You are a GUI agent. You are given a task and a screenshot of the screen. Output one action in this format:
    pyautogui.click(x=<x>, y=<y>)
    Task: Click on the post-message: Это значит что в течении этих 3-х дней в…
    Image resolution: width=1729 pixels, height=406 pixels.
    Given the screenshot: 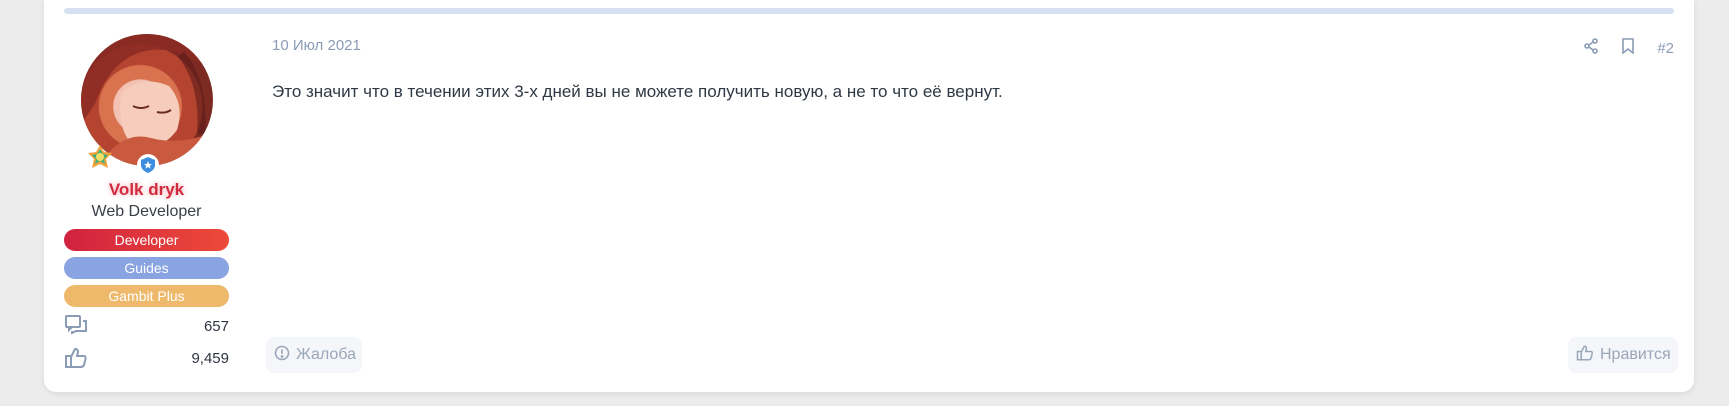 What is the action you would take?
    pyautogui.click(x=637, y=91)
    